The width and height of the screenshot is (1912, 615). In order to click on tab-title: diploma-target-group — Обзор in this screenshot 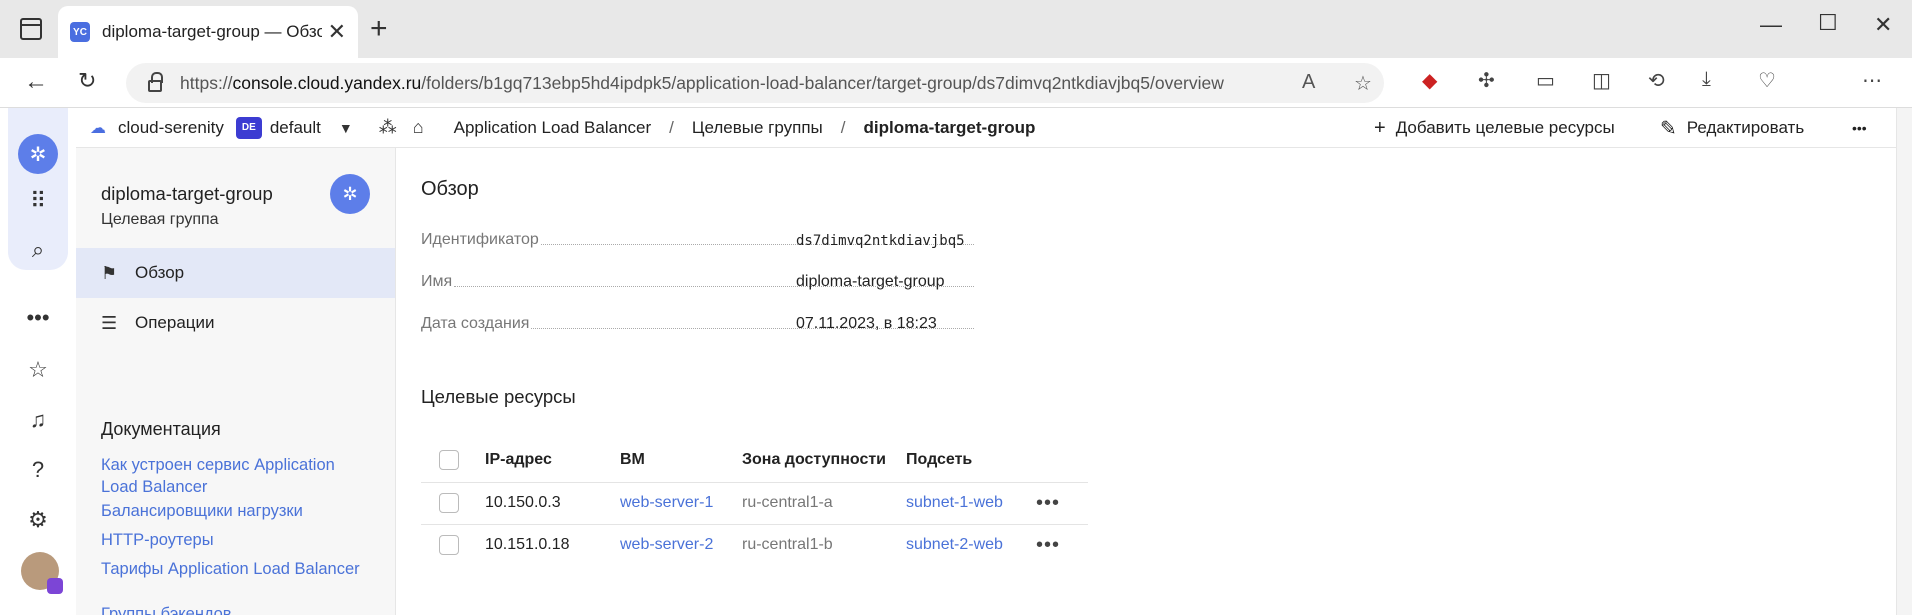, I will do `click(212, 31)`.